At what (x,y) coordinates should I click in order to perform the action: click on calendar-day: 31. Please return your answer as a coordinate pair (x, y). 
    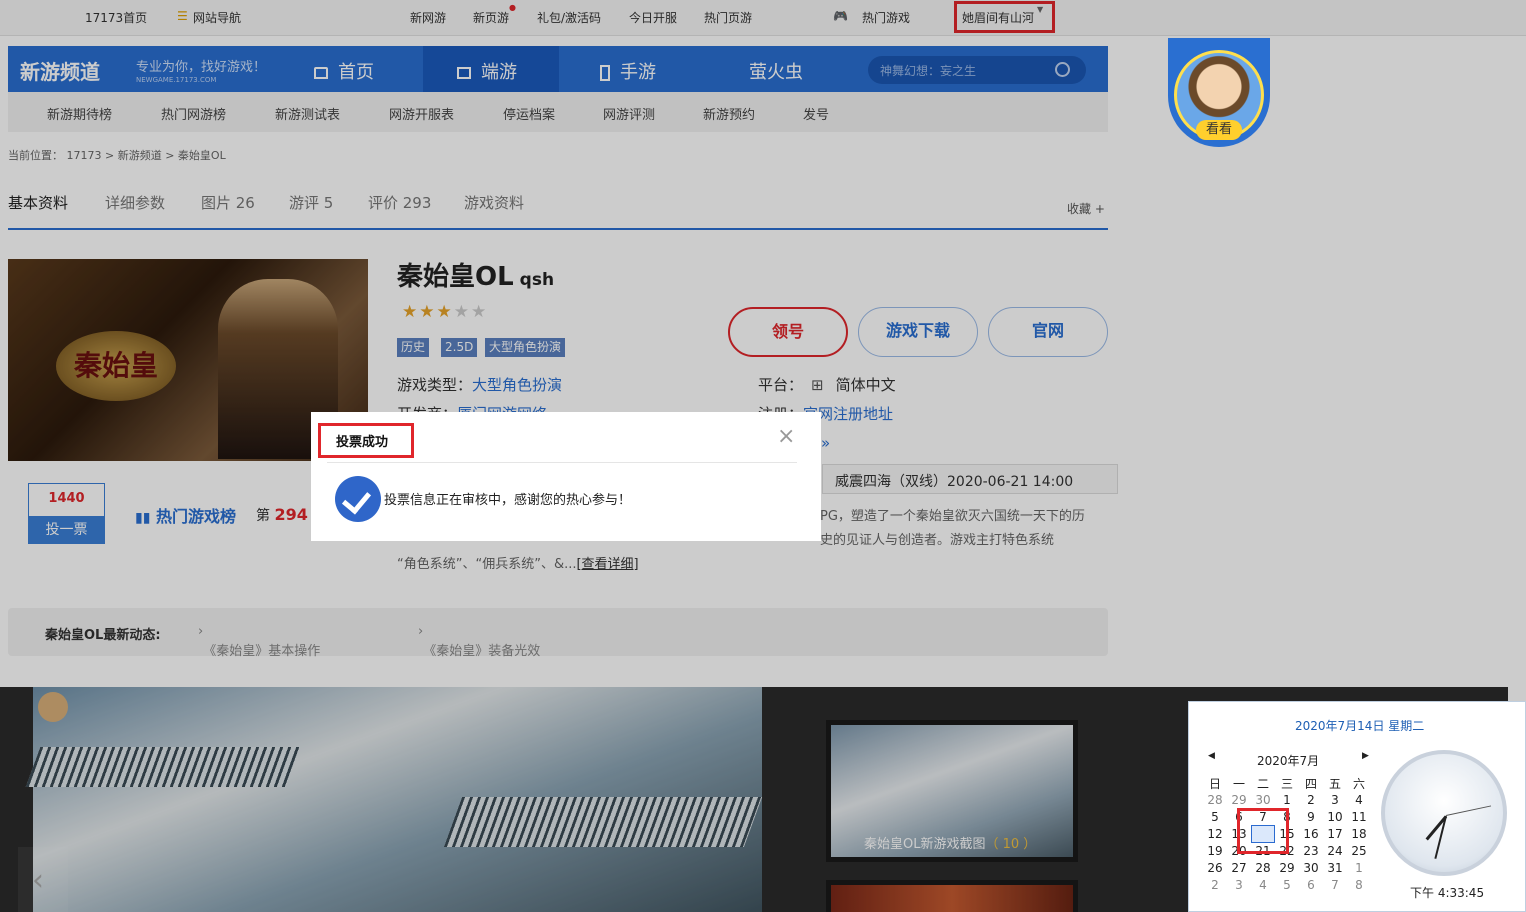
    Looking at the image, I should click on (1335, 868).